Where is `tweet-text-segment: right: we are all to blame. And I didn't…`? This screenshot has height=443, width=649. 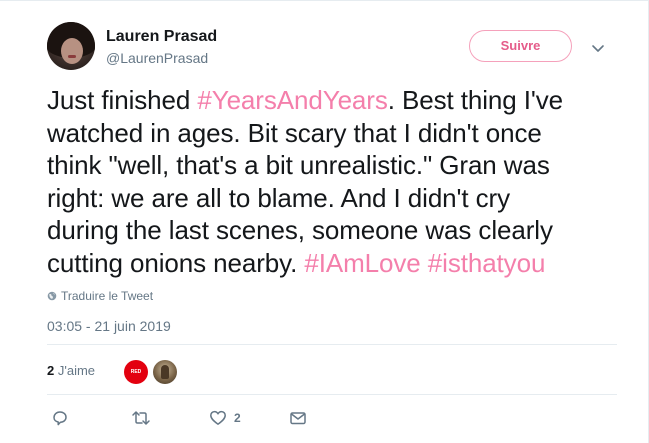
tweet-text-segment: right: we are all to blame. And I didn't… is located at coordinates (279, 197).